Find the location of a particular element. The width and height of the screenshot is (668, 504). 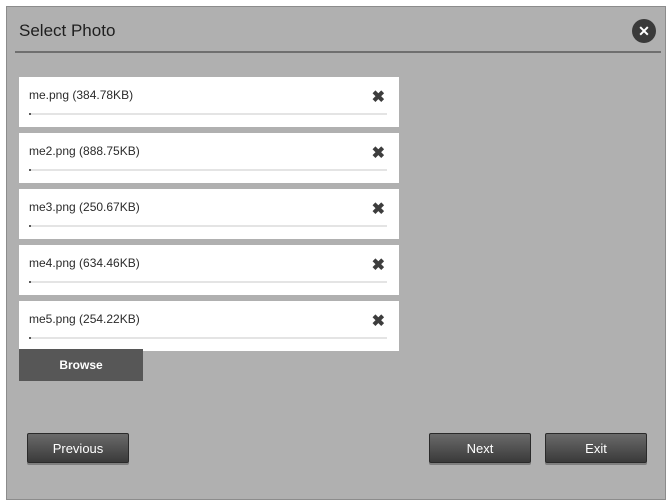

file-name: me5.png (254.22KB) is located at coordinates (84, 319).